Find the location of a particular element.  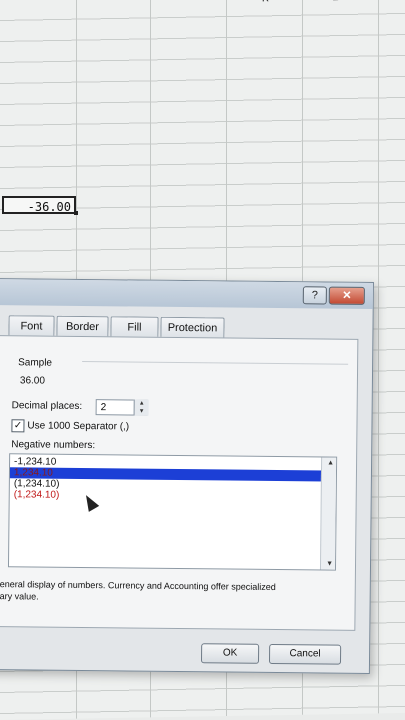

decimal-places-spinner: ▲ ▼ is located at coordinates (141, 407).